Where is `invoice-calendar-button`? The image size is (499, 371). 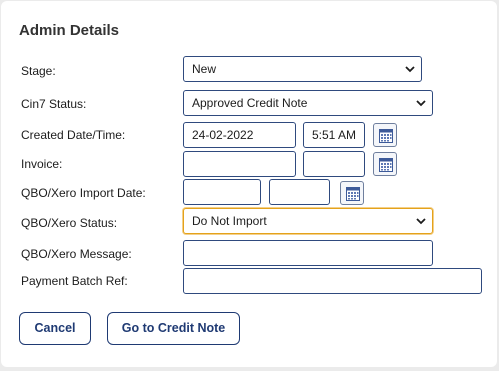
invoice-calendar-button is located at coordinates (385, 164).